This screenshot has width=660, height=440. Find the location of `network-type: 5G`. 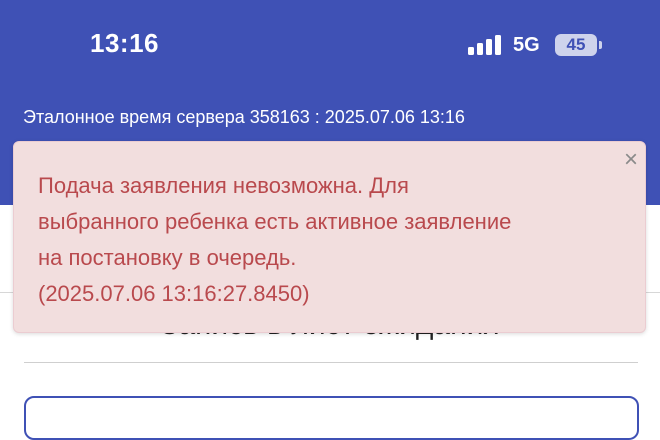

network-type: 5G is located at coordinates (526, 45).